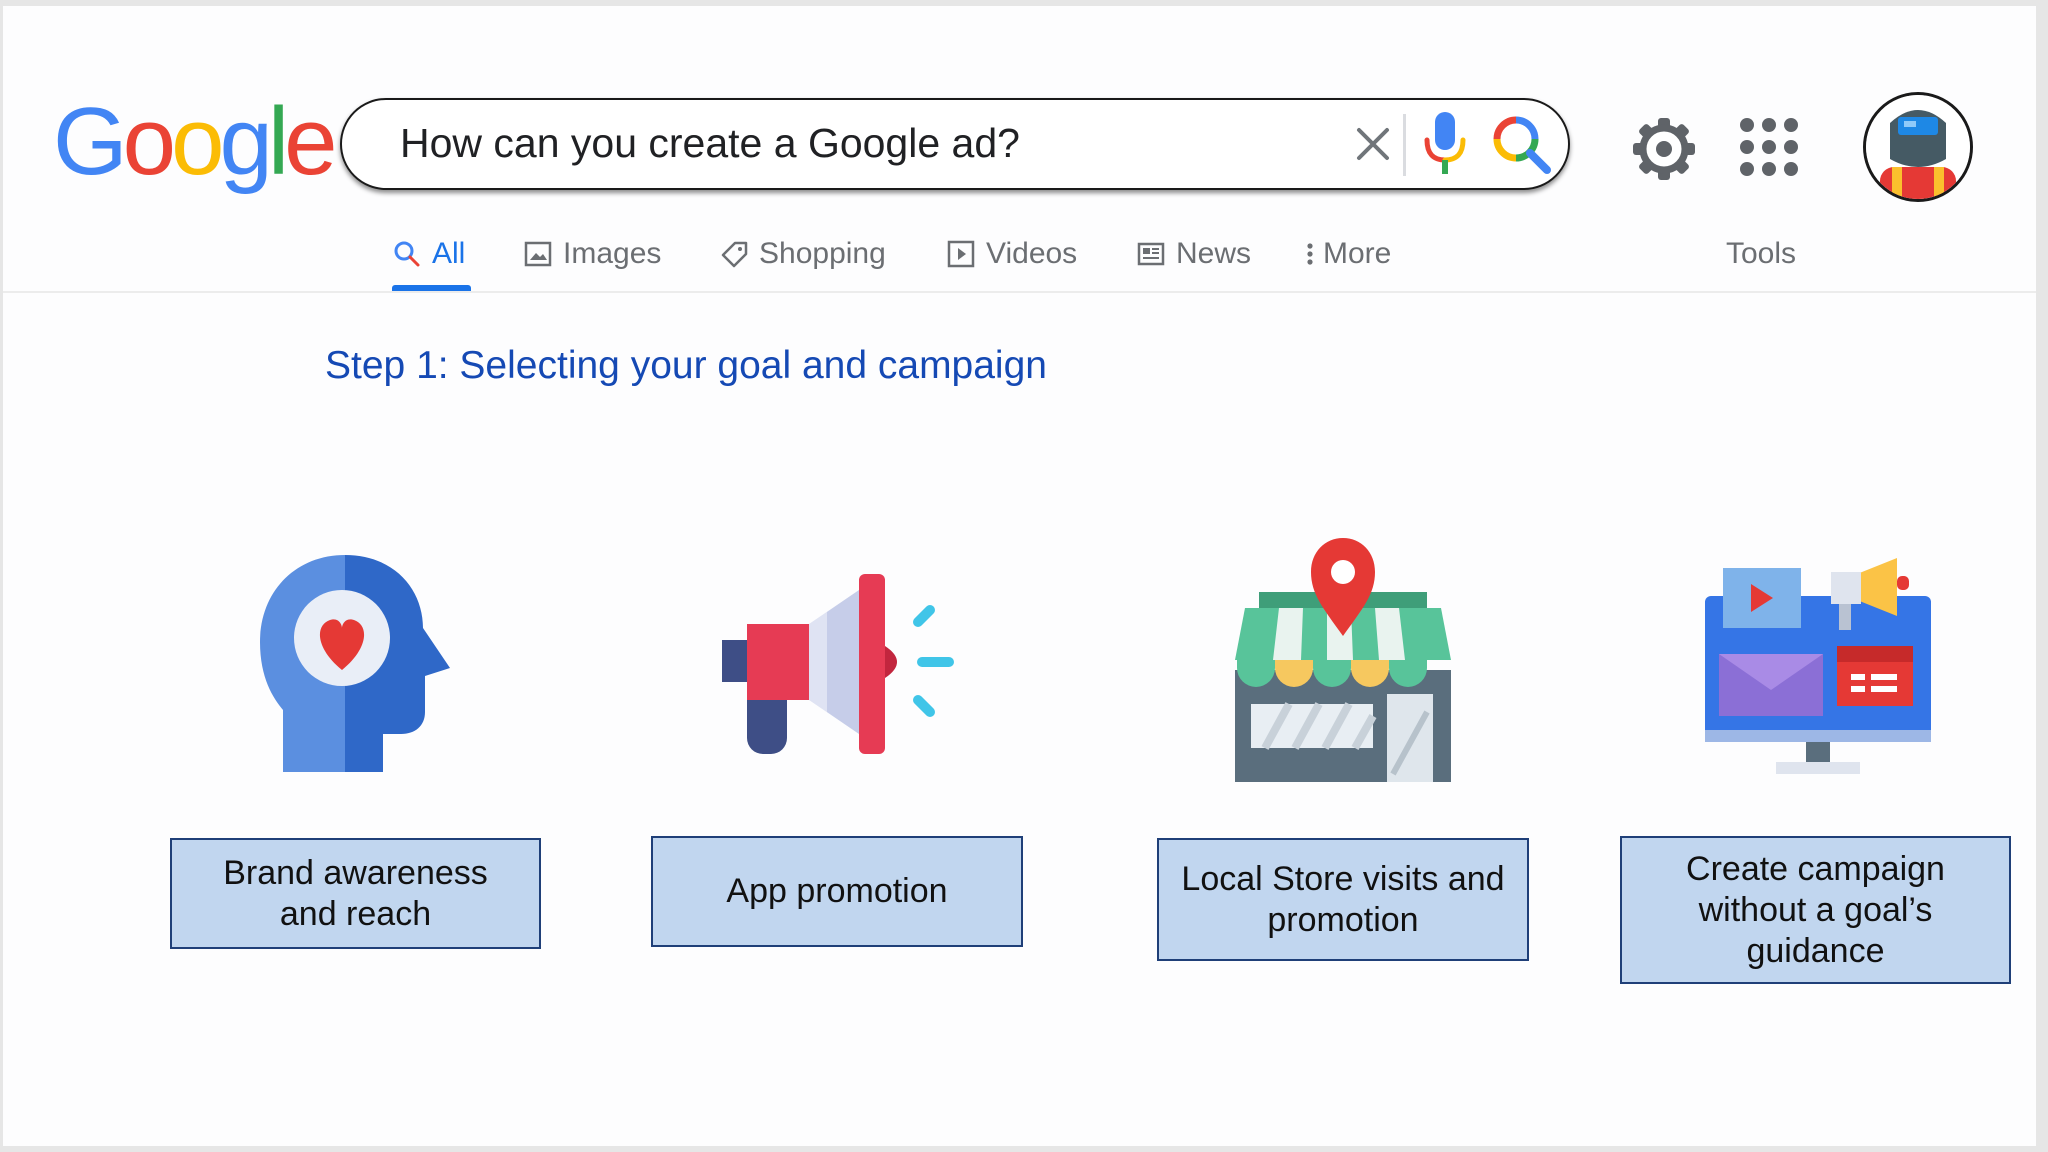 This screenshot has height=1152, width=2048. I want to click on tools-button: Tools, so click(1761, 254).